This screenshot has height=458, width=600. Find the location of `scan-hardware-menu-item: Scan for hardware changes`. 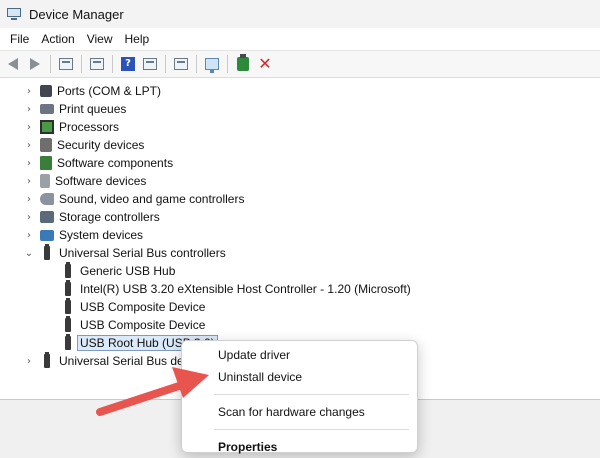

scan-hardware-menu-item: Scan for hardware changes is located at coordinates (299, 412).